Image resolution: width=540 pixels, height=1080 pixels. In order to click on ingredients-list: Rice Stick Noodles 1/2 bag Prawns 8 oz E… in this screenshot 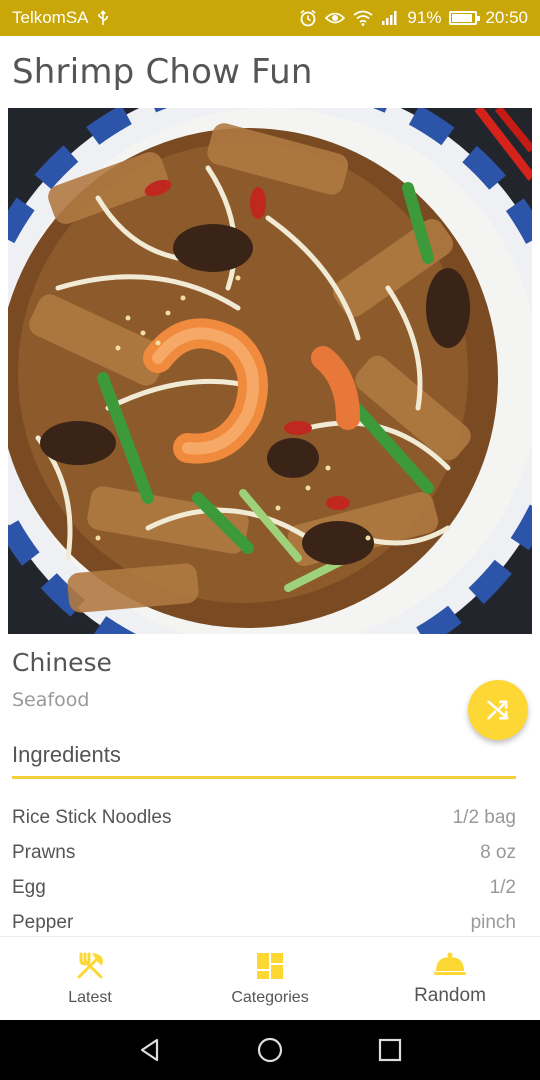, I will do `click(264, 870)`.